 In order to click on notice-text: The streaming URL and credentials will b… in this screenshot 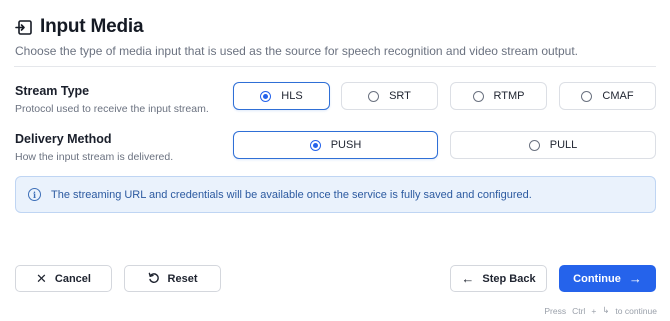, I will do `click(291, 194)`.